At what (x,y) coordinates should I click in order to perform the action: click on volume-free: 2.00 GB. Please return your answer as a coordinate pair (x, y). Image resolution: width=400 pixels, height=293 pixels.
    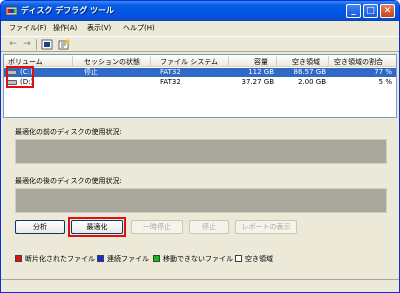
    Looking at the image, I should click on (311, 82).